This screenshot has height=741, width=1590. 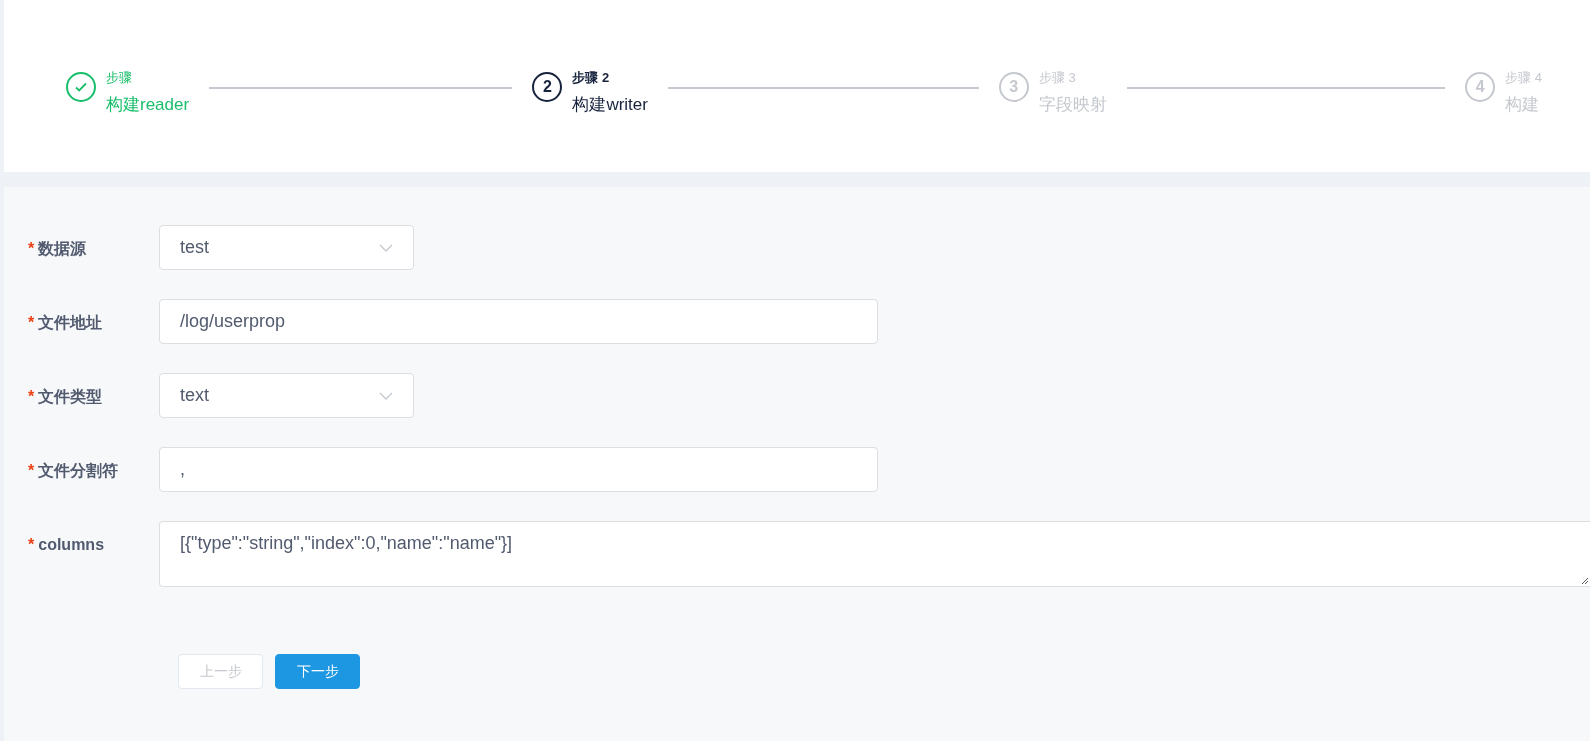 What do you see at coordinates (518, 321) in the screenshot?
I see `input-field: /log/userprop` at bounding box center [518, 321].